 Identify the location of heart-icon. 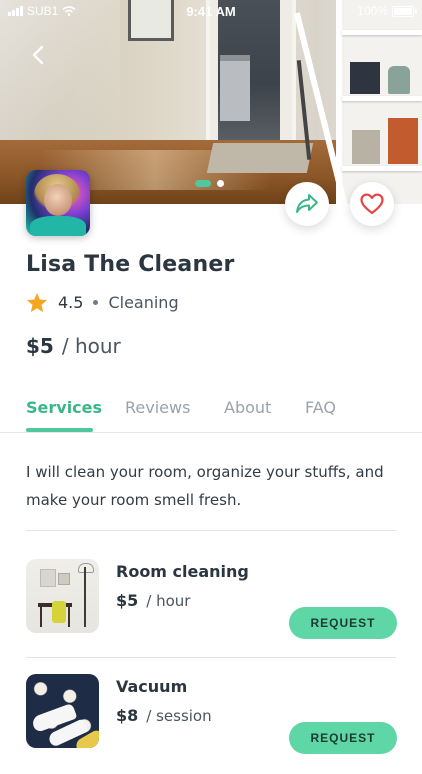
(372, 204).